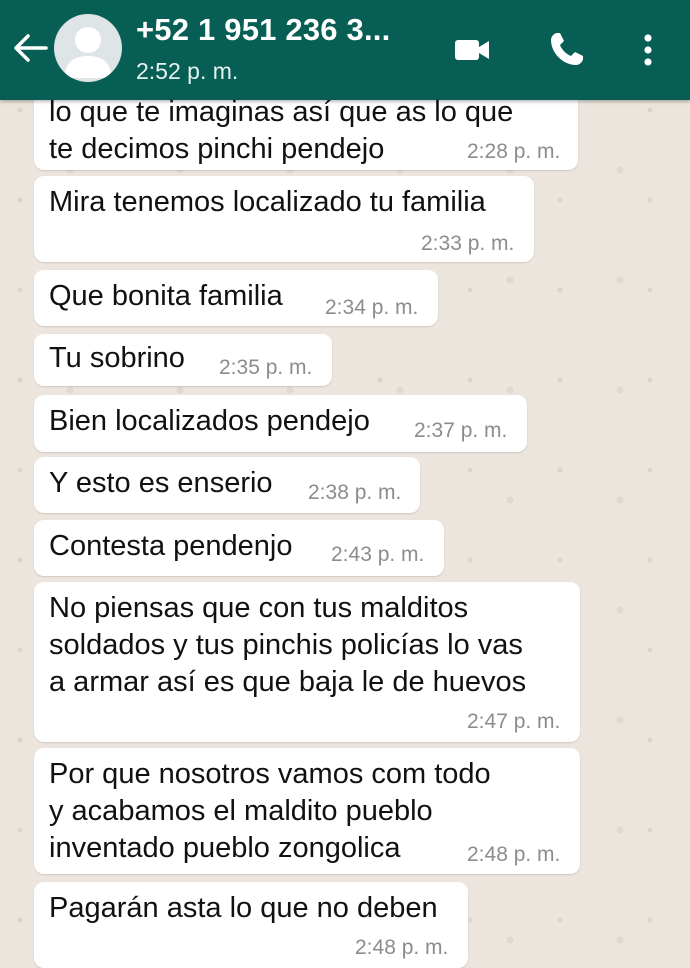  I want to click on message-time: 2:33 p. m., so click(468, 243).